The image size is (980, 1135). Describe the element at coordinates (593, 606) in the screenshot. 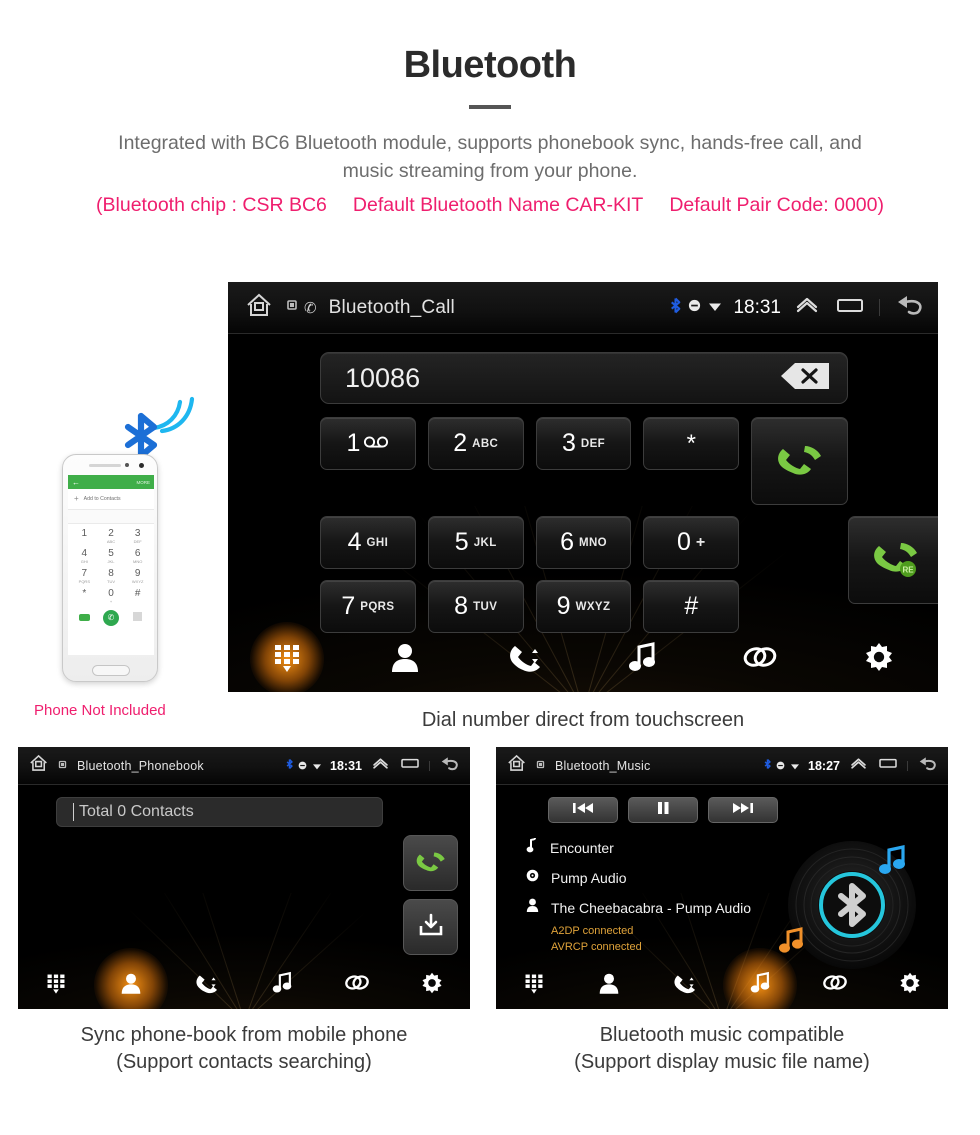

I see `key-9-letters: WXYZ` at that location.